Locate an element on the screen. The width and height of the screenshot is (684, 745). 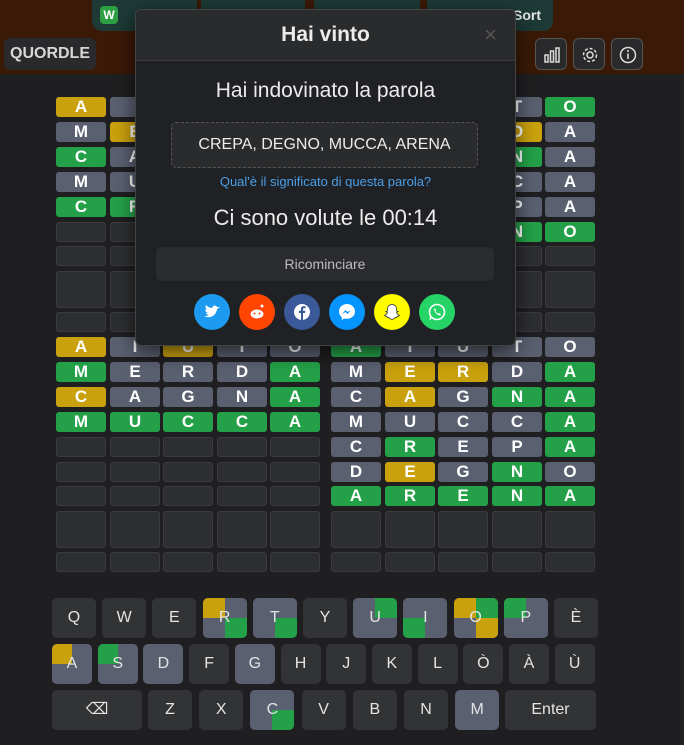
board-4-tile: O is located at coordinates (570, 347).